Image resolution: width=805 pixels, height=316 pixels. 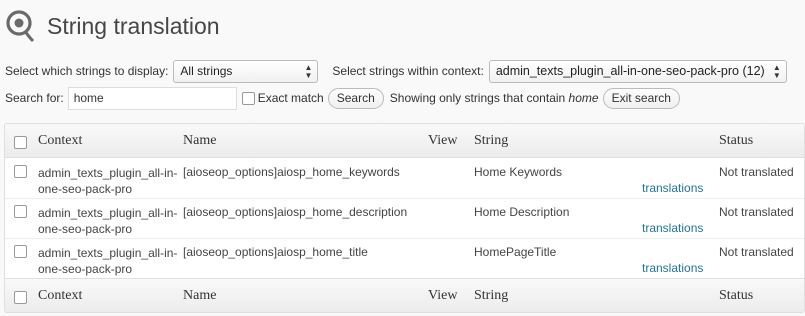 What do you see at coordinates (494, 98) in the screenshot?
I see `search-status-text: Showing only strings that contain home` at bounding box center [494, 98].